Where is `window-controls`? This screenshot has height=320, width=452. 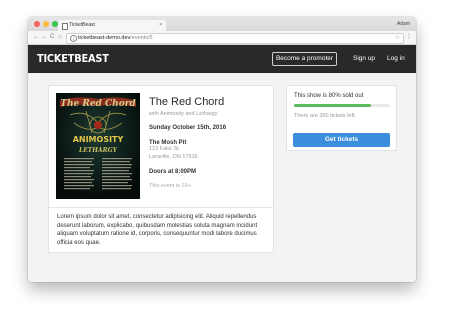 window-controls is located at coordinates (46, 24).